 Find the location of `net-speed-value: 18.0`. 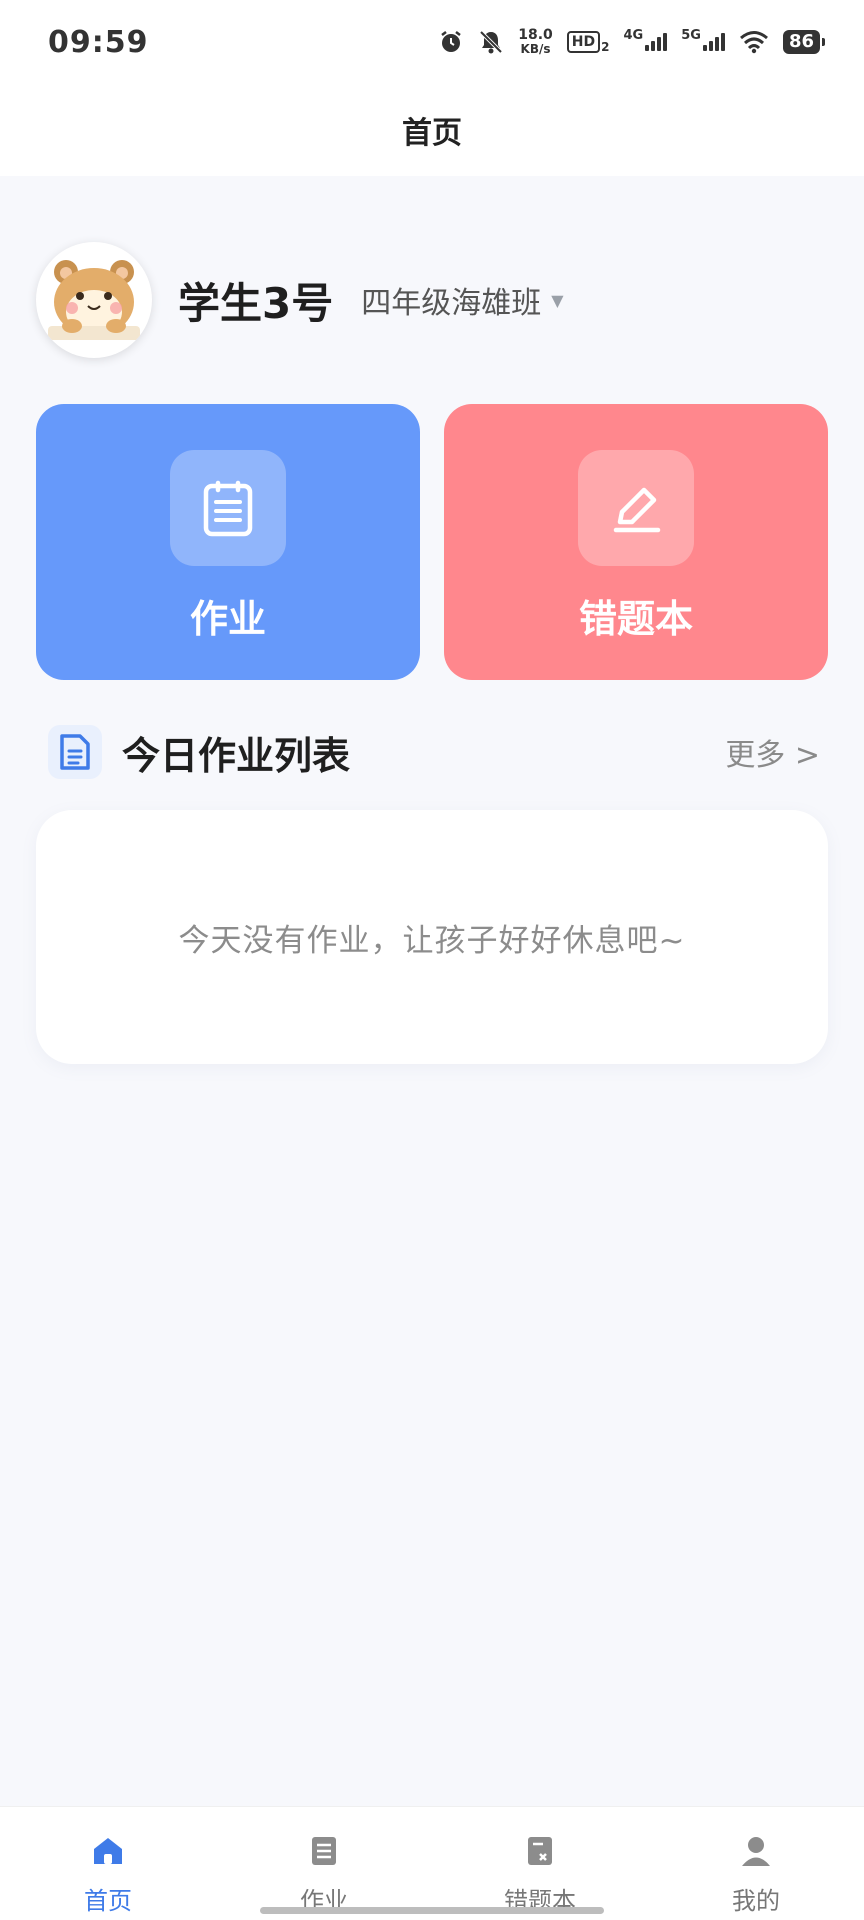

net-speed-value: 18.0 is located at coordinates (535, 35).